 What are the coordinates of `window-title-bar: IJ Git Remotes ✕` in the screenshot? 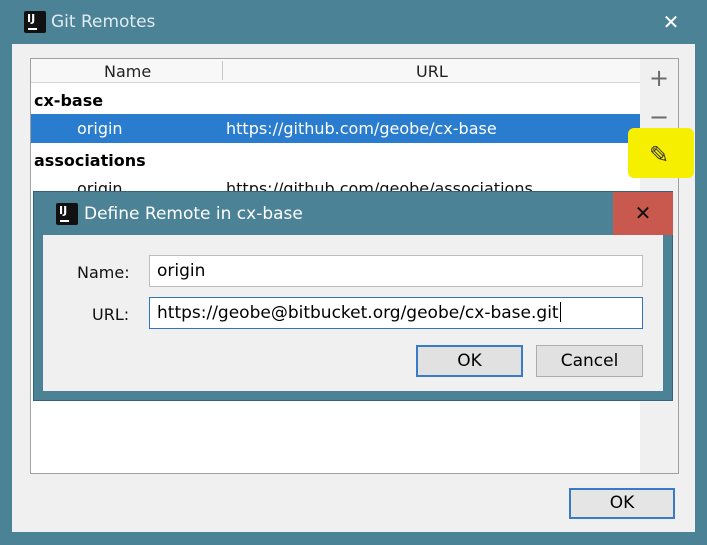 It's located at (353, 22).